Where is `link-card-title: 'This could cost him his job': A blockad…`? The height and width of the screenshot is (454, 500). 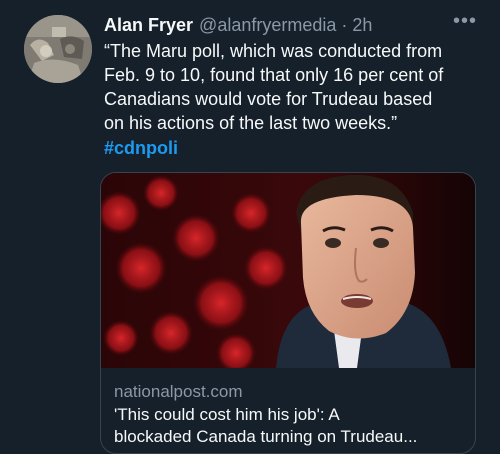
link-card-title: 'This could cost him his job': A blockad… is located at coordinates (292, 426).